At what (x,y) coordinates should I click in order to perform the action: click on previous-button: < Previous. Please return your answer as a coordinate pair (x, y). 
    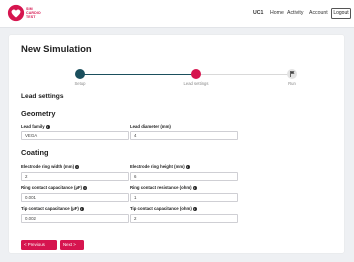
    Looking at the image, I should click on (39, 245).